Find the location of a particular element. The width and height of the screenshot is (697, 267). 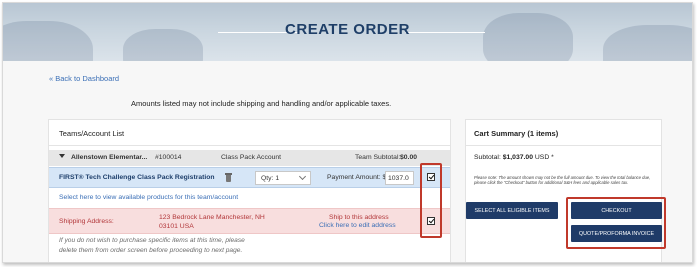

ship-to-address-label: Ship to this address is located at coordinates (359, 217).